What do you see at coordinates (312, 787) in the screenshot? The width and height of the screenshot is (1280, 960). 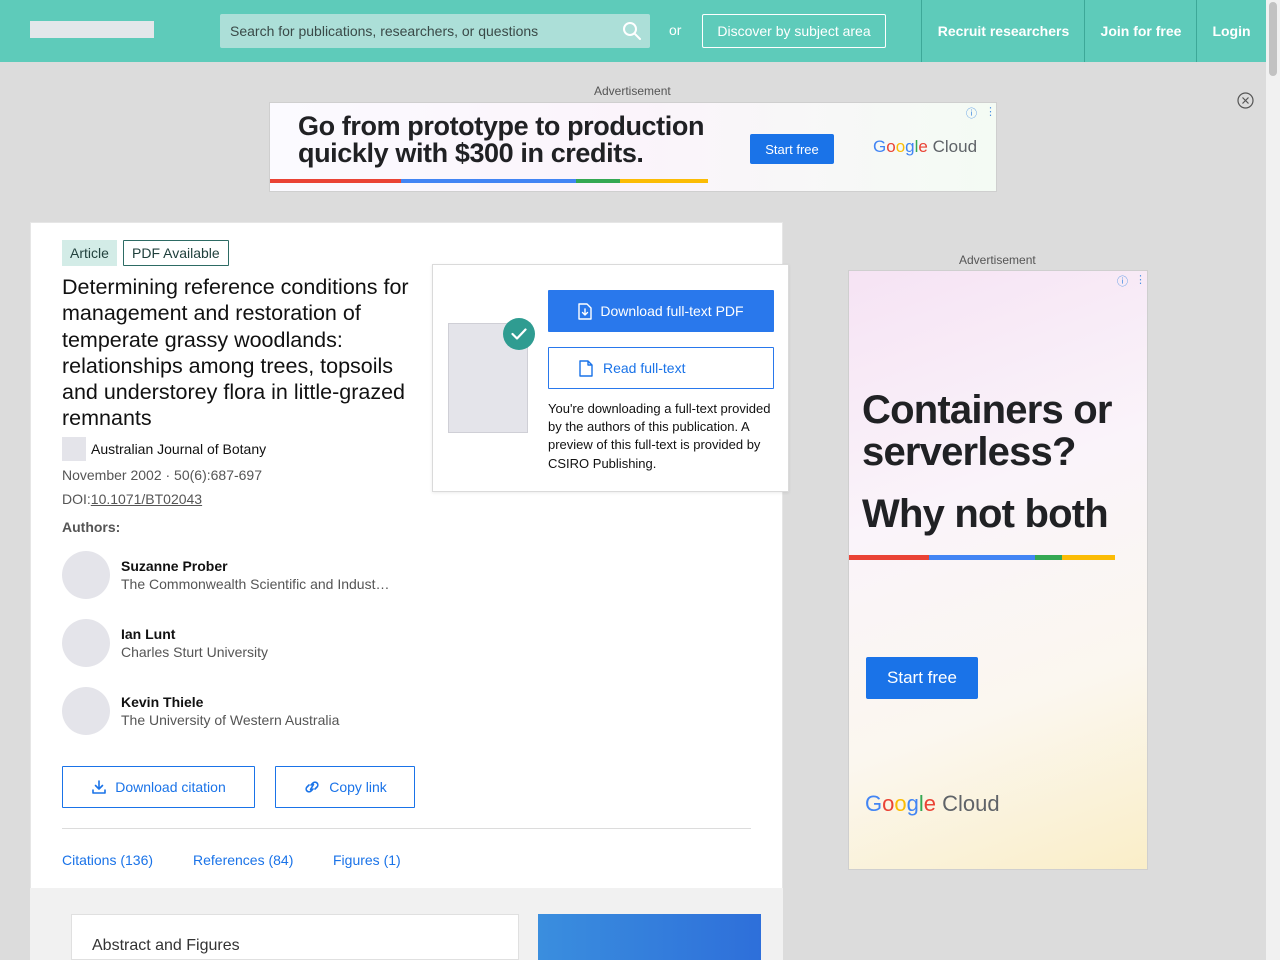 I see `link-icon` at bounding box center [312, 787].